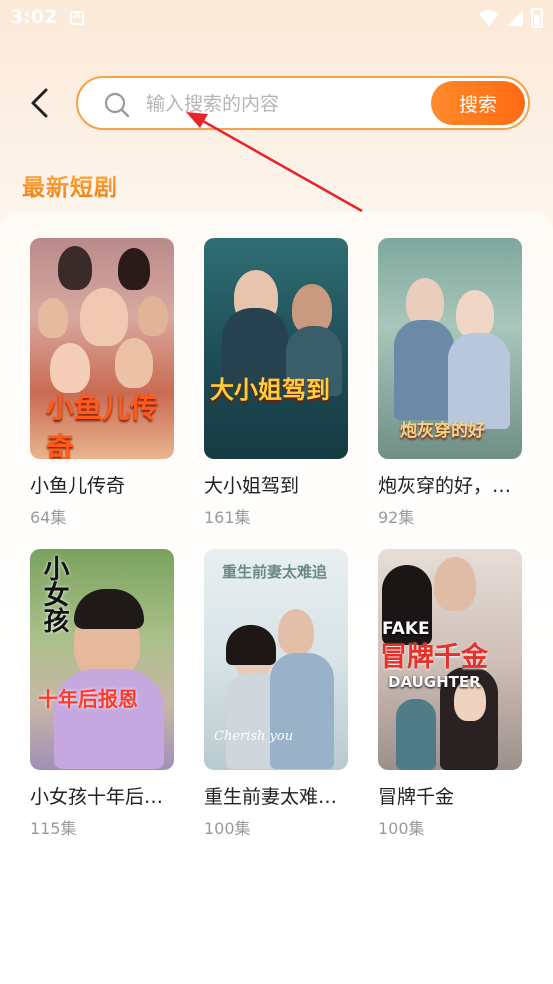 This screenshot has width=553, height=984. I want to click on drama-card: 重生前妻太难追 Cherish you 重生前妻太难… 100集, so click(277, 694).